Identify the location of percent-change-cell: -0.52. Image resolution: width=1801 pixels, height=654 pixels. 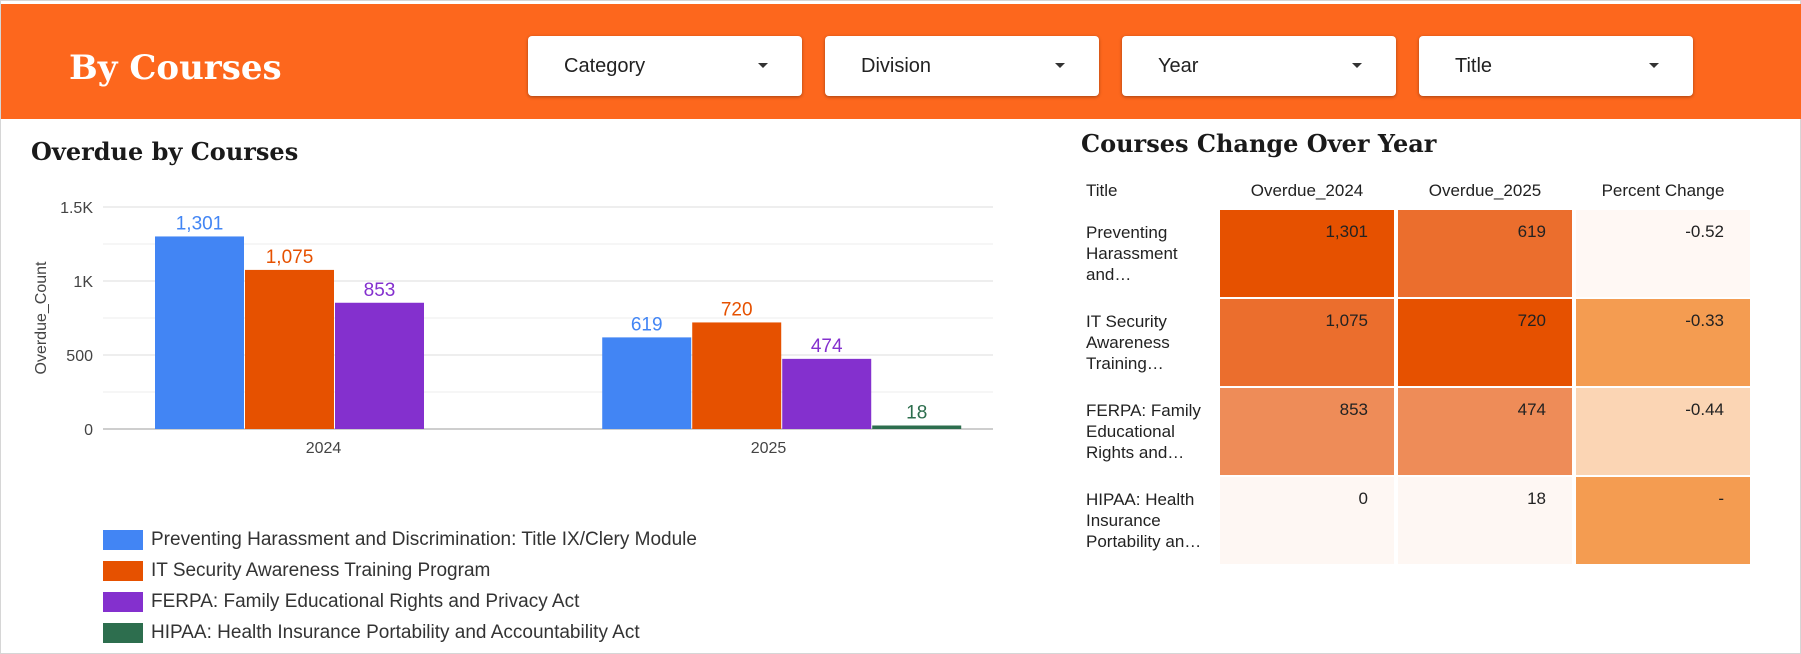
(1663, 253).